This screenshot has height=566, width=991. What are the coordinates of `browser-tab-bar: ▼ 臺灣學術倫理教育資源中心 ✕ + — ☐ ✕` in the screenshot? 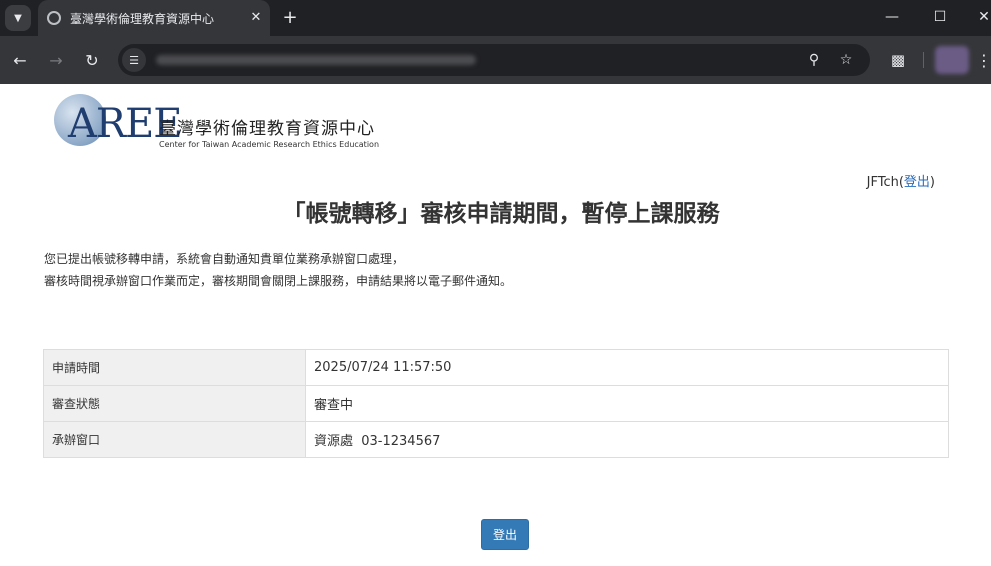 It's located at (495, 18).